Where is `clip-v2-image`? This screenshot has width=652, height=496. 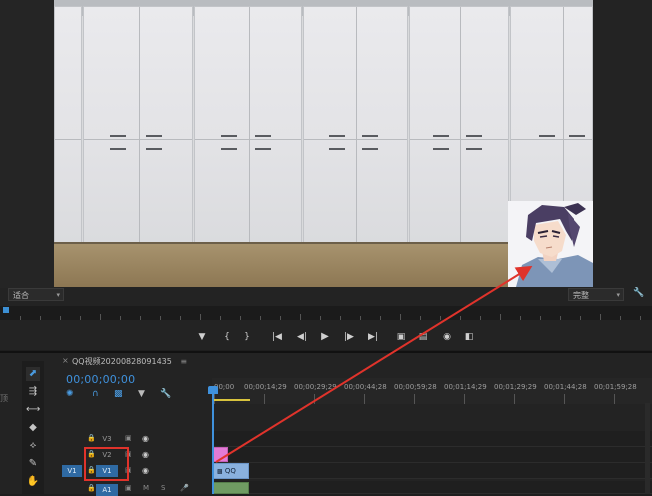 clip-v2-image is located at coordinates (220, 454).